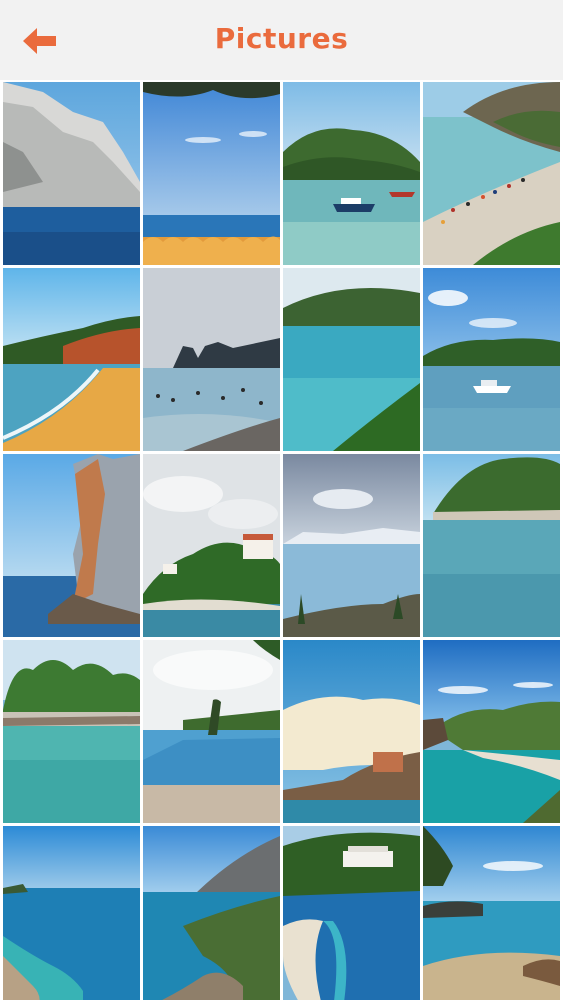  Describe the element at coordinates (71, 545) in the screenshot. I see `tall-sea-rock-photo` at that location.